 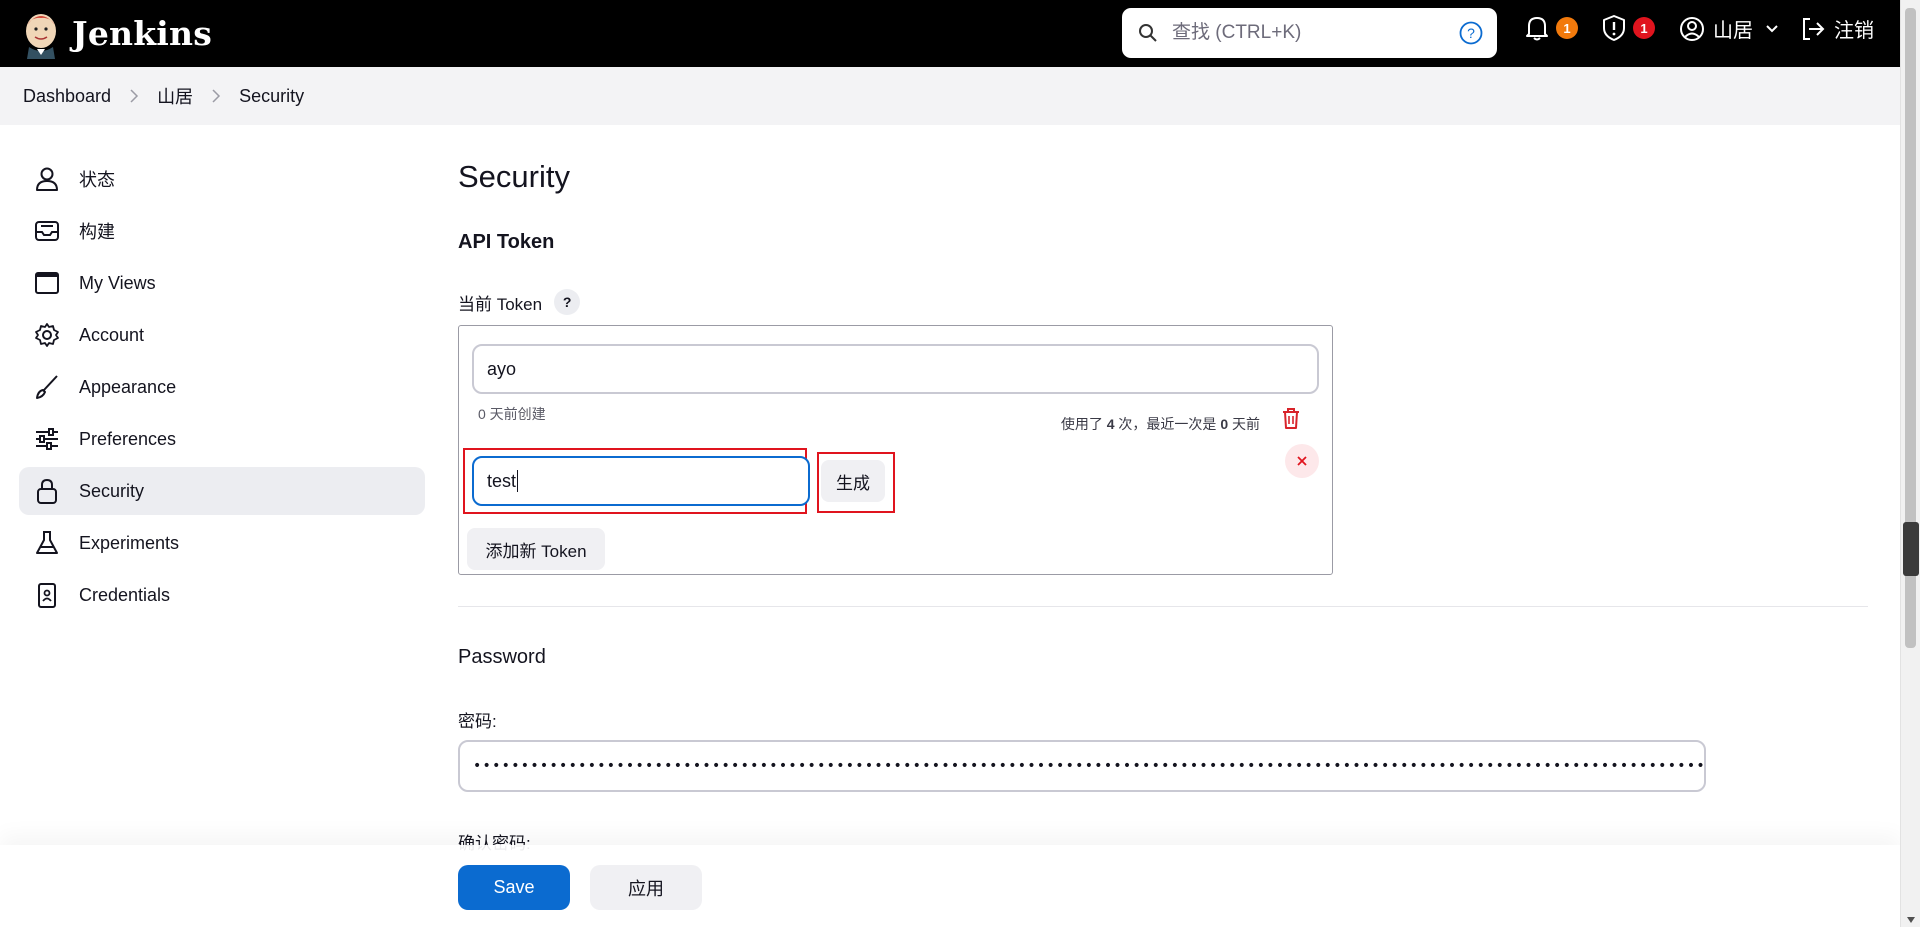 What do you see at coordinates (47, 439) in the screenshot?
I see `sliders-icon` at bounding box center [47, 439].